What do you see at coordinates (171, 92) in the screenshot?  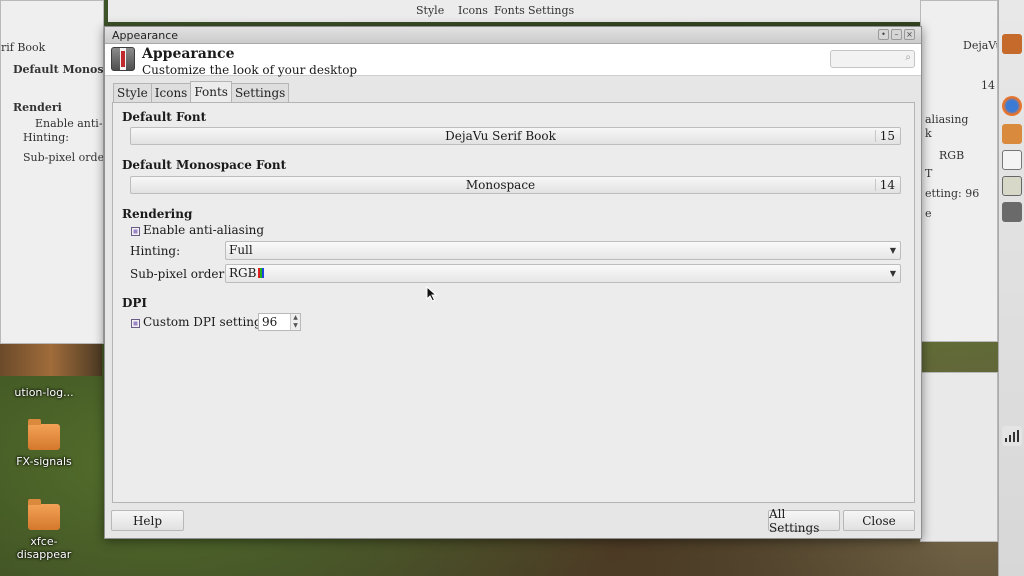 I see `tab-icons: Icons` at bounding box center [171, 92].